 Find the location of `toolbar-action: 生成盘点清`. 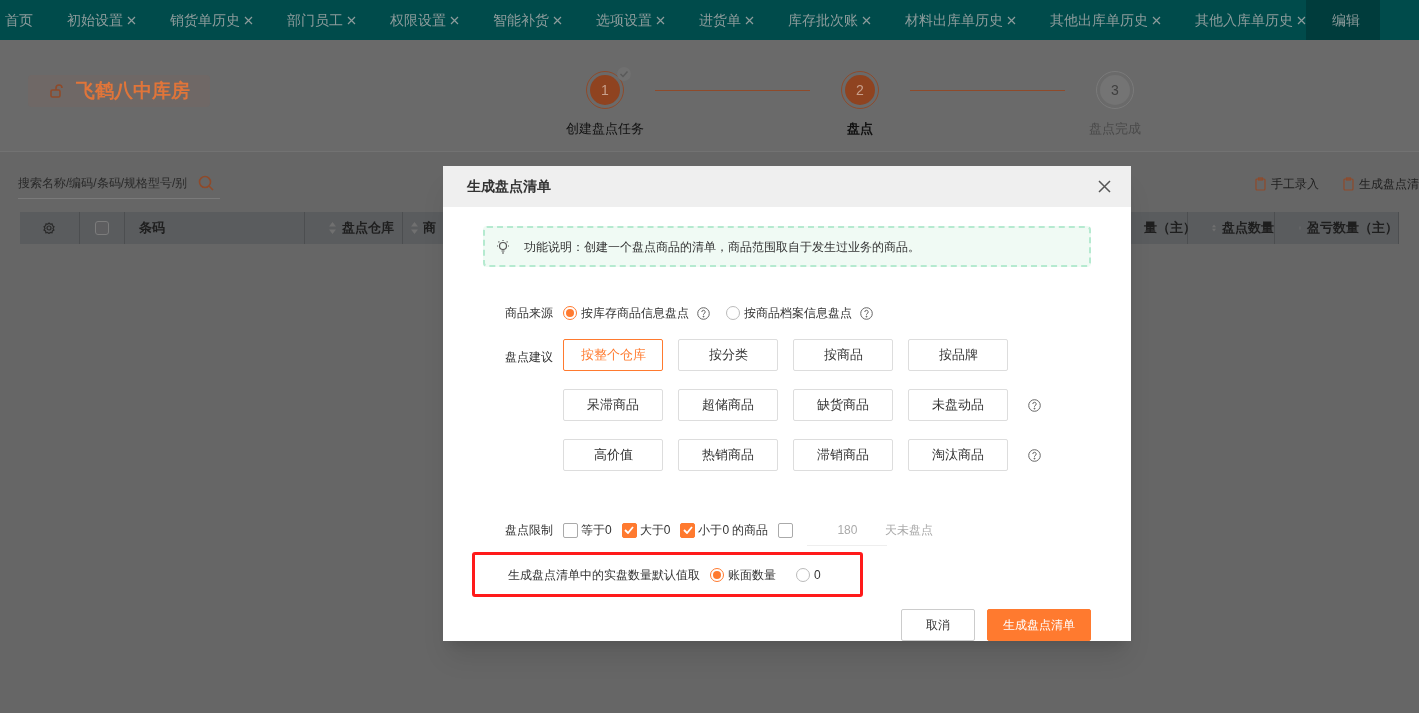

toolbar-action: 生成盘点清 is located at coordinates (1381, 183).